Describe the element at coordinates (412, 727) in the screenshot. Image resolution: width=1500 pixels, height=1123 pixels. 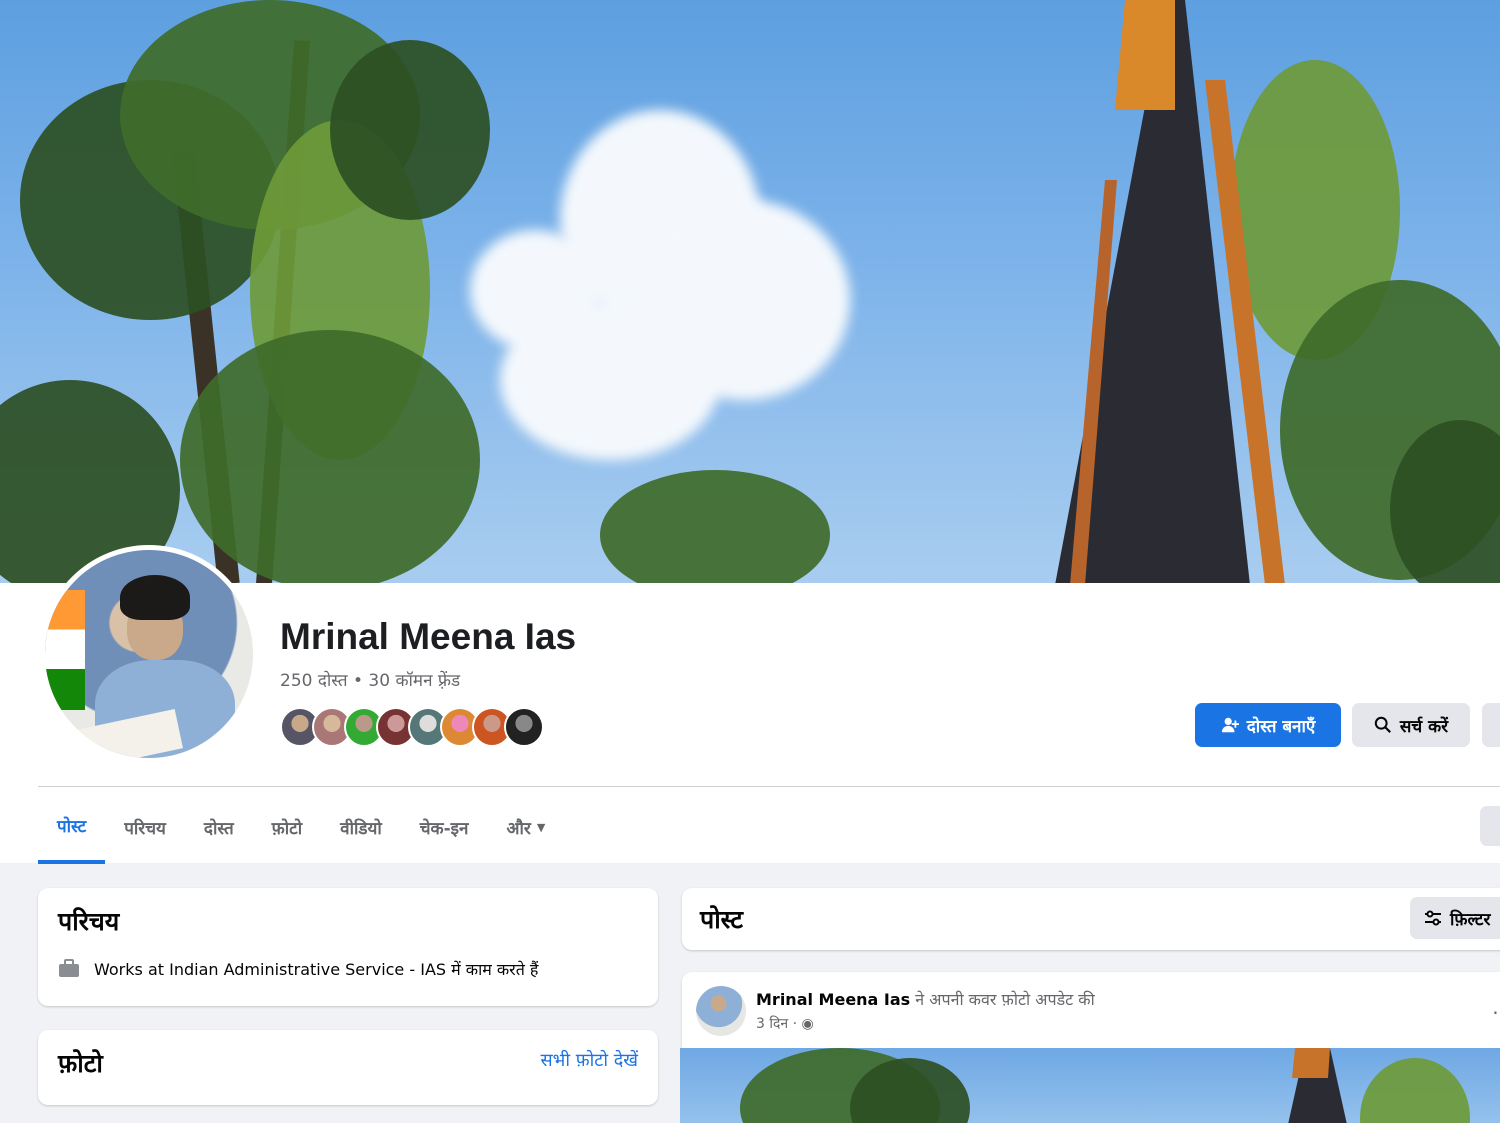
I see `mutual-friends-avatars` at that location.